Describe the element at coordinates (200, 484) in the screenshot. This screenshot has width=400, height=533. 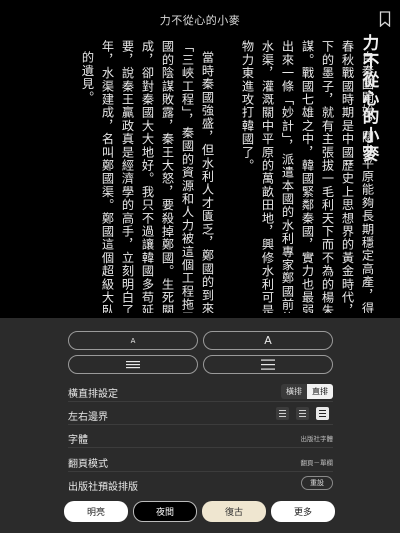
I see `publisher-layout-setting: 出版社預設排版 重設` at that location.